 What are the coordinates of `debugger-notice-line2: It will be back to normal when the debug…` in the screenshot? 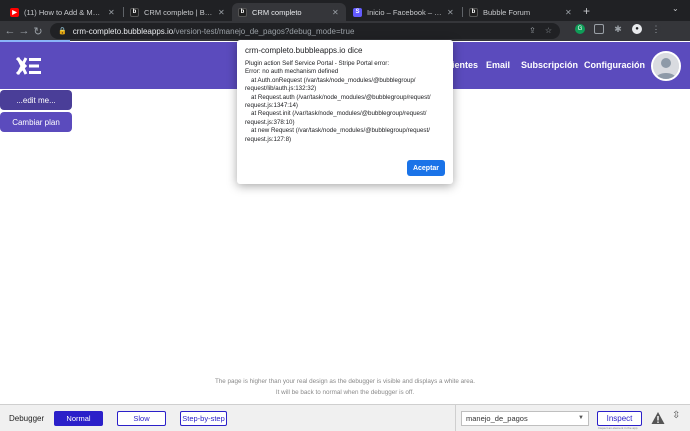 It's located at (345, 392).